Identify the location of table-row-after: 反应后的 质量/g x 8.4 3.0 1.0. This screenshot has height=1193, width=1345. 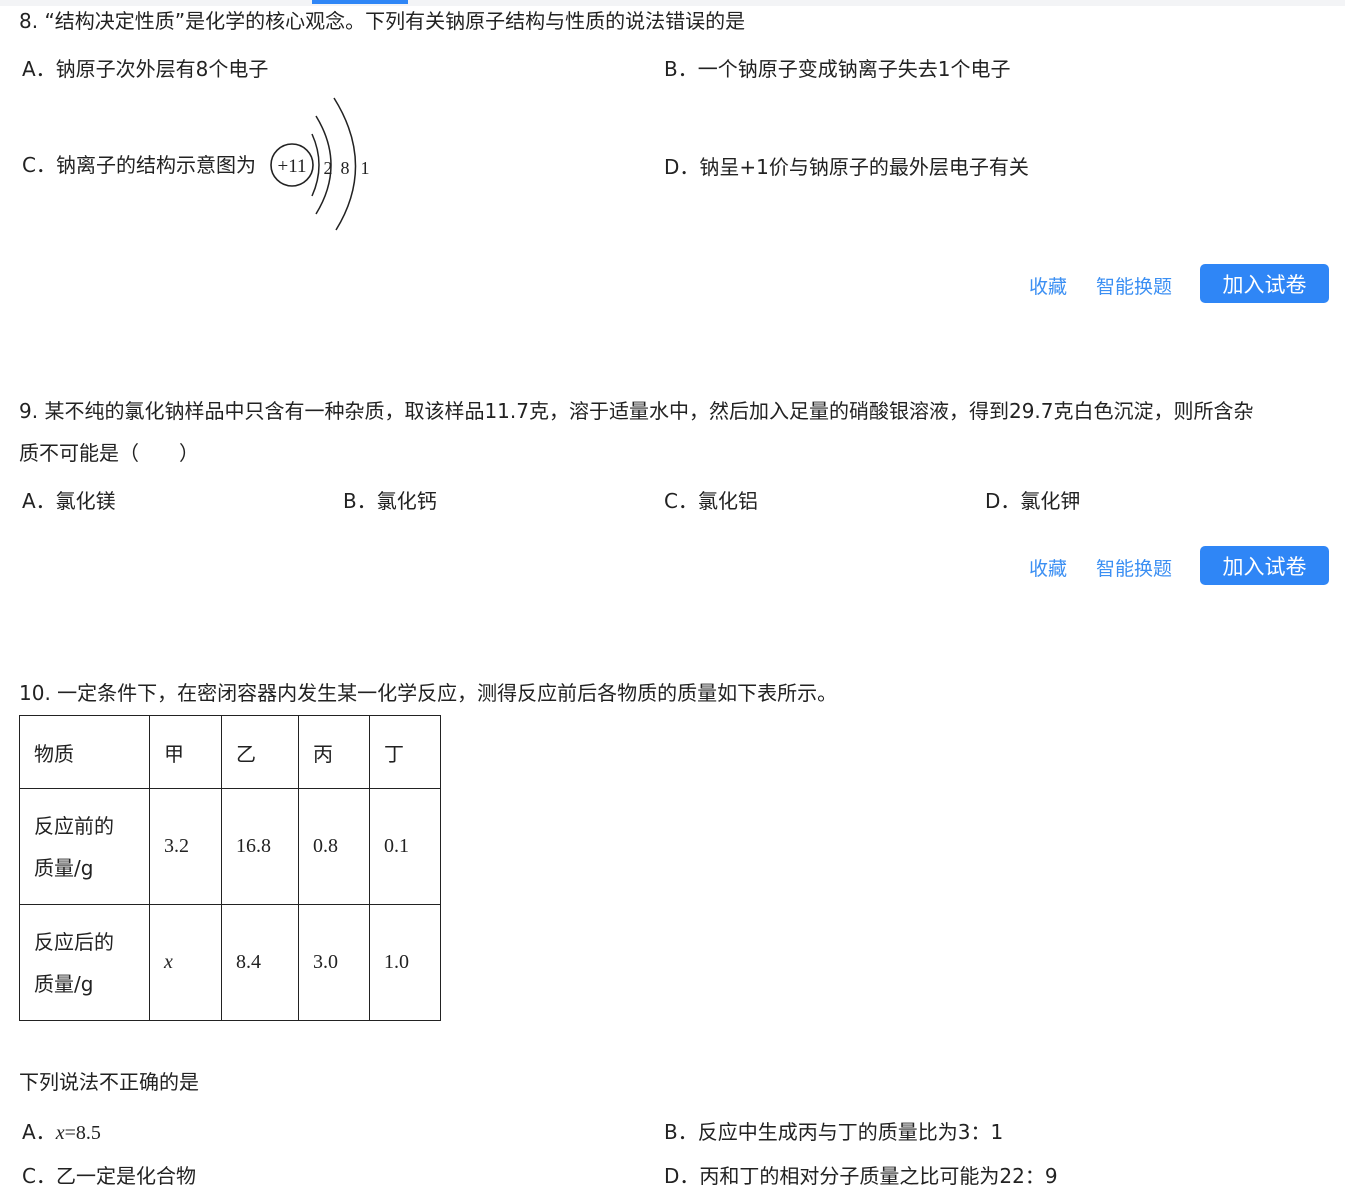
(230, 962).